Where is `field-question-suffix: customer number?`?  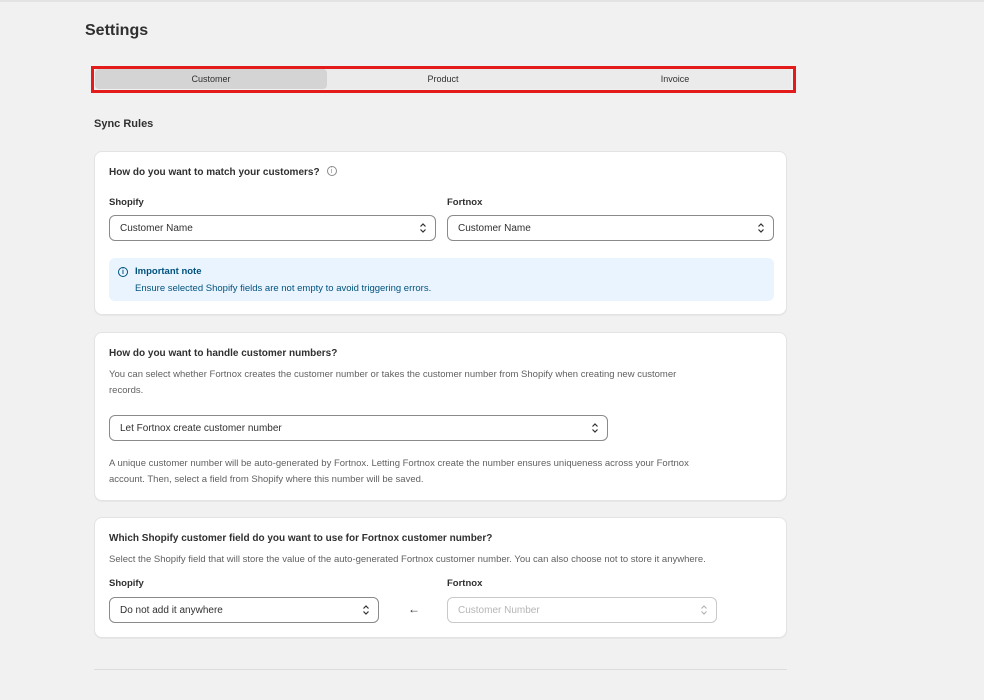
field-question-suffix: customer number? is located at coordinates (446, 538).